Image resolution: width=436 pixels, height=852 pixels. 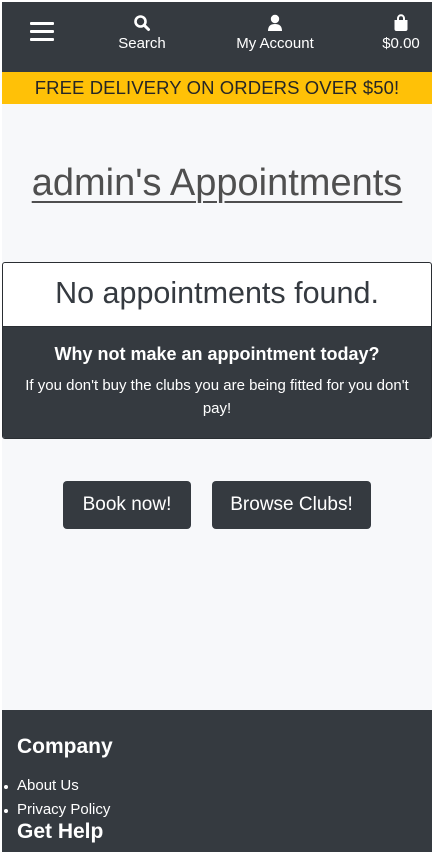 I want to click on bag-total: $0.00, so click(x=401, y=43).